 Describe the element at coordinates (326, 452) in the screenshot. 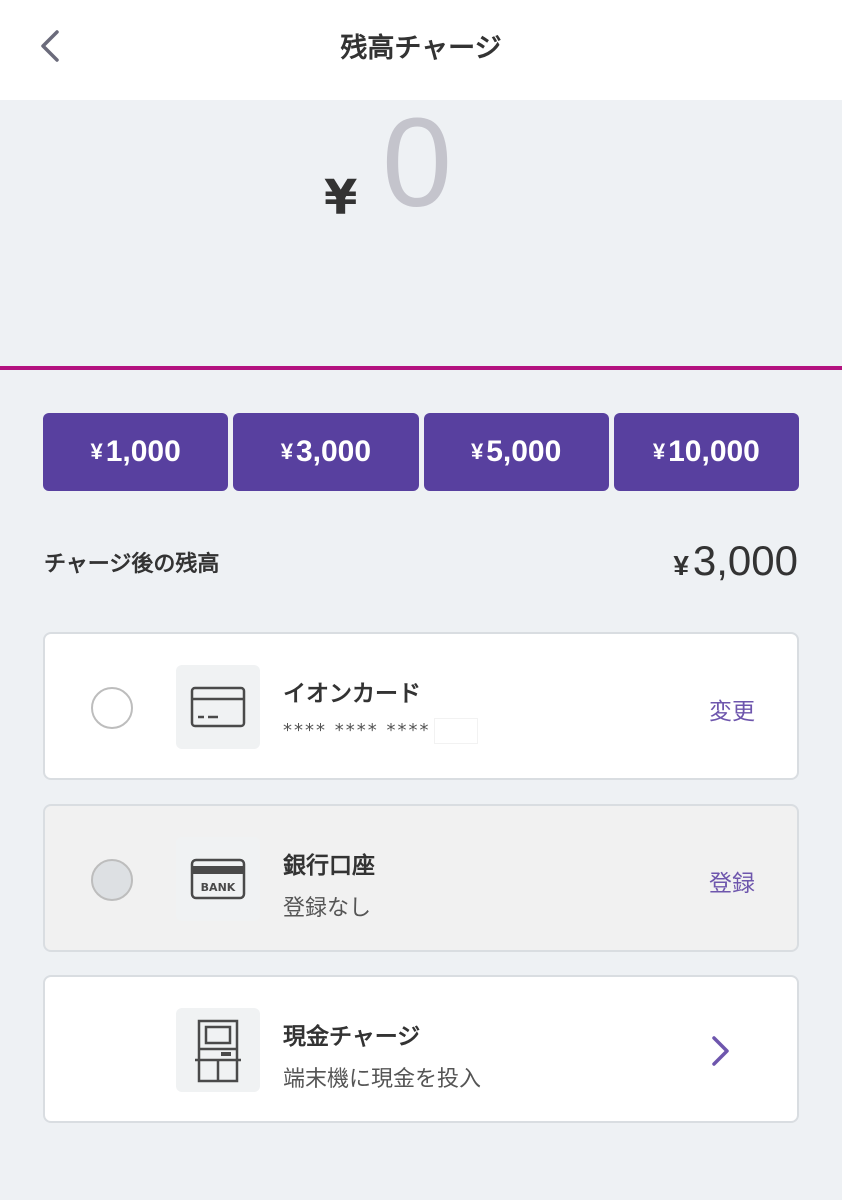

I see `preset-3000-button: ¥3,000` at that location.